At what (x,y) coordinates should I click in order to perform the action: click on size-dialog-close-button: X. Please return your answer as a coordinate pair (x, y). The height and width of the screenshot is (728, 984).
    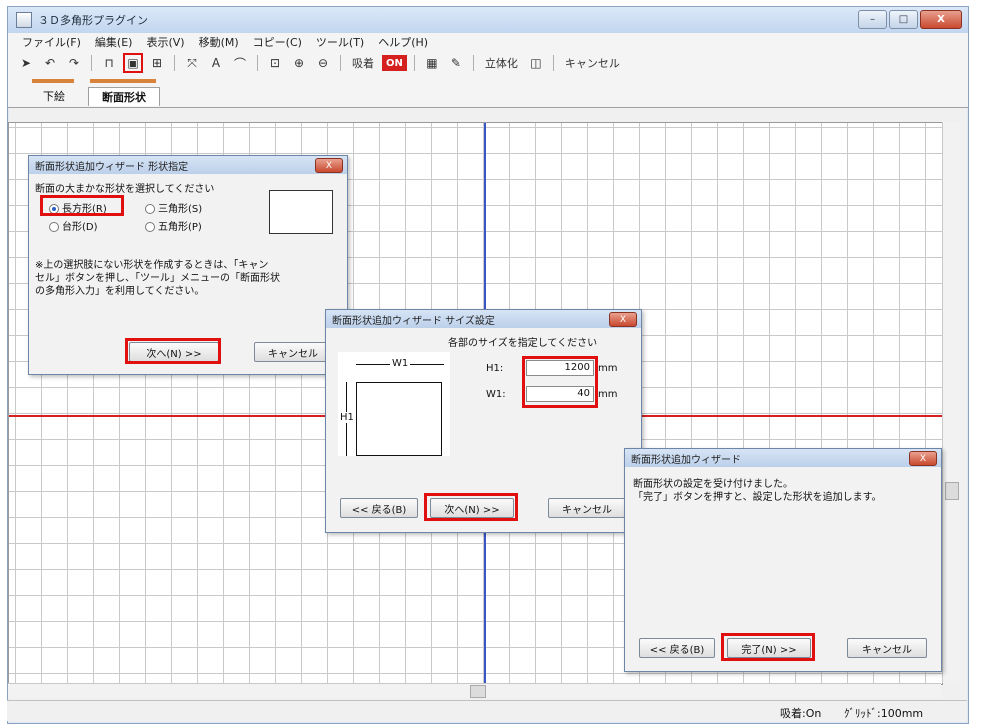
    Looking at the image, I should click on (623, 319).